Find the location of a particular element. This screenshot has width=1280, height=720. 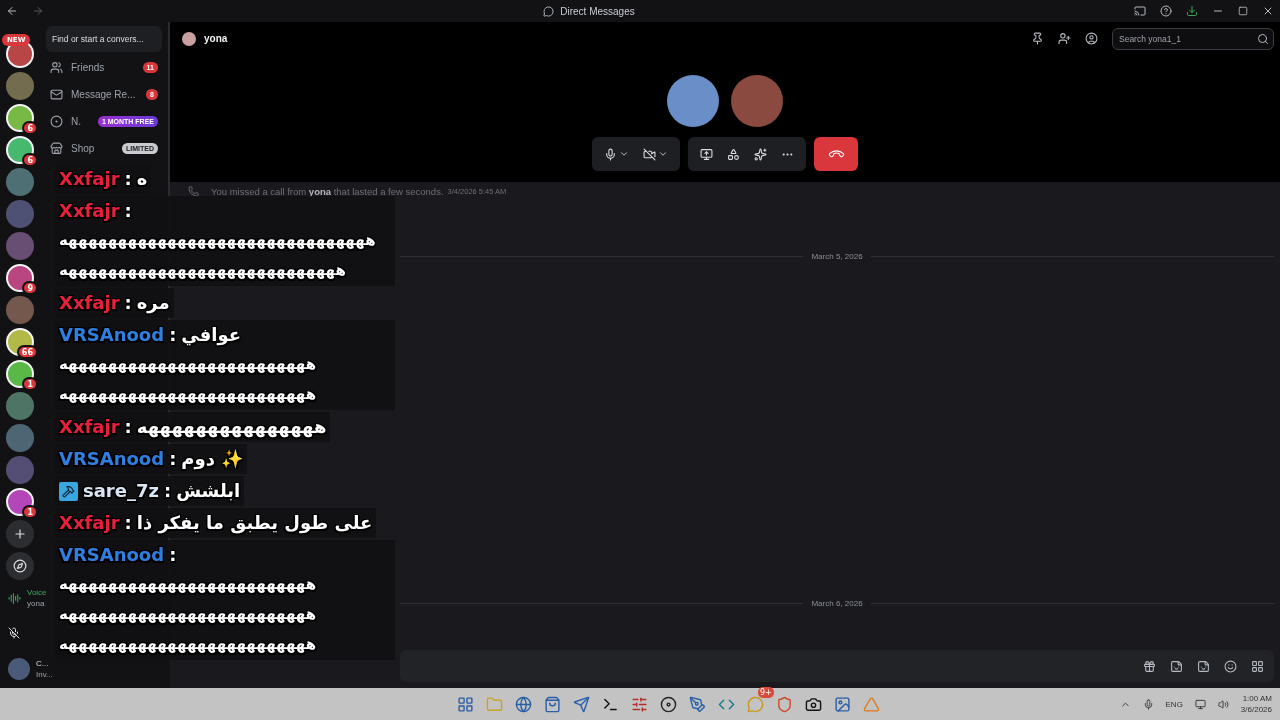

clock-date: 3/6/2026 is located at coordinates (1256, 709).